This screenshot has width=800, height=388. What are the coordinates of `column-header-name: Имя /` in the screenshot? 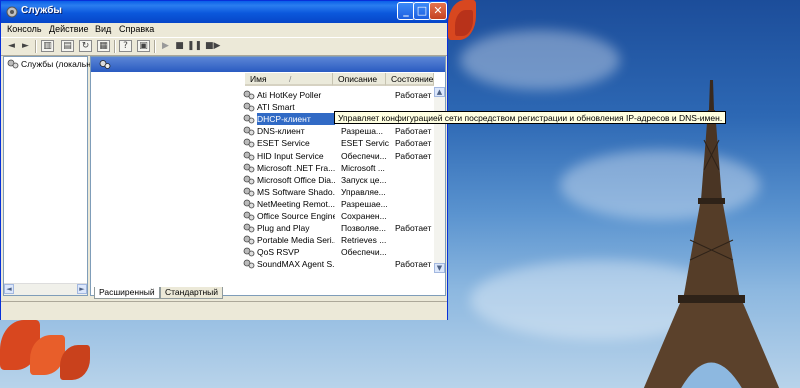 It's located at (289, 79).